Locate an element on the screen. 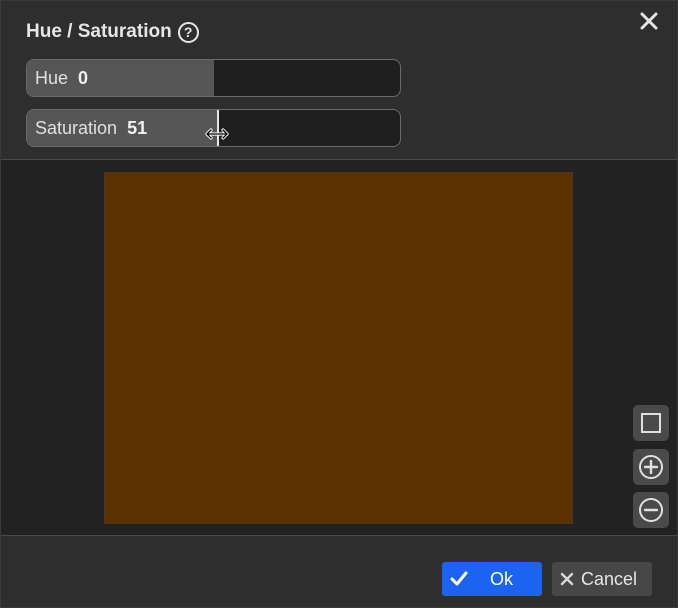  zoom-out-icon is located at coordinates (651, 510).